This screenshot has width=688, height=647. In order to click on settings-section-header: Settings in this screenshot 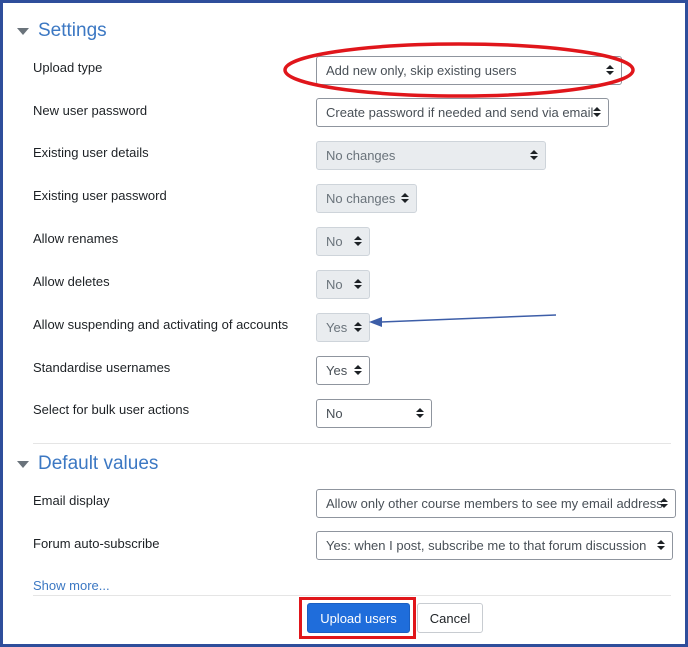, I will do `click(62, 31)`.